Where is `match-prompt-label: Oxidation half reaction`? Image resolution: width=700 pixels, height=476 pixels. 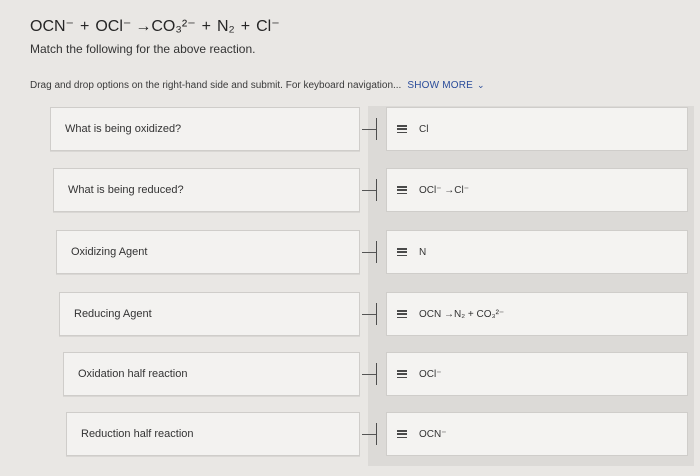 match-prompt-label: Oxidation half reaction is located at coordinates (133, 374).